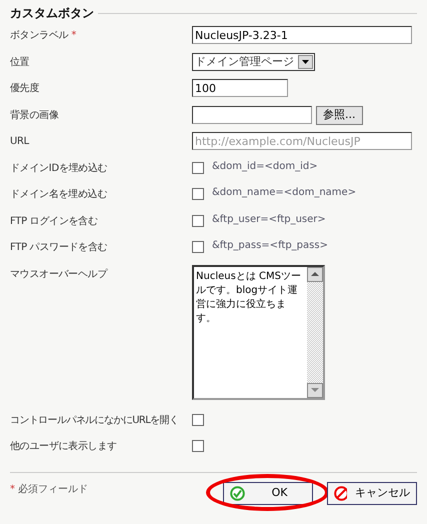 The image size is (427, 524). What do you see at coordinates (284, 193) in the screenshot?
I see `checkbox-hint: &dom_name=<dom_name>` at bounding box center [284, 193].